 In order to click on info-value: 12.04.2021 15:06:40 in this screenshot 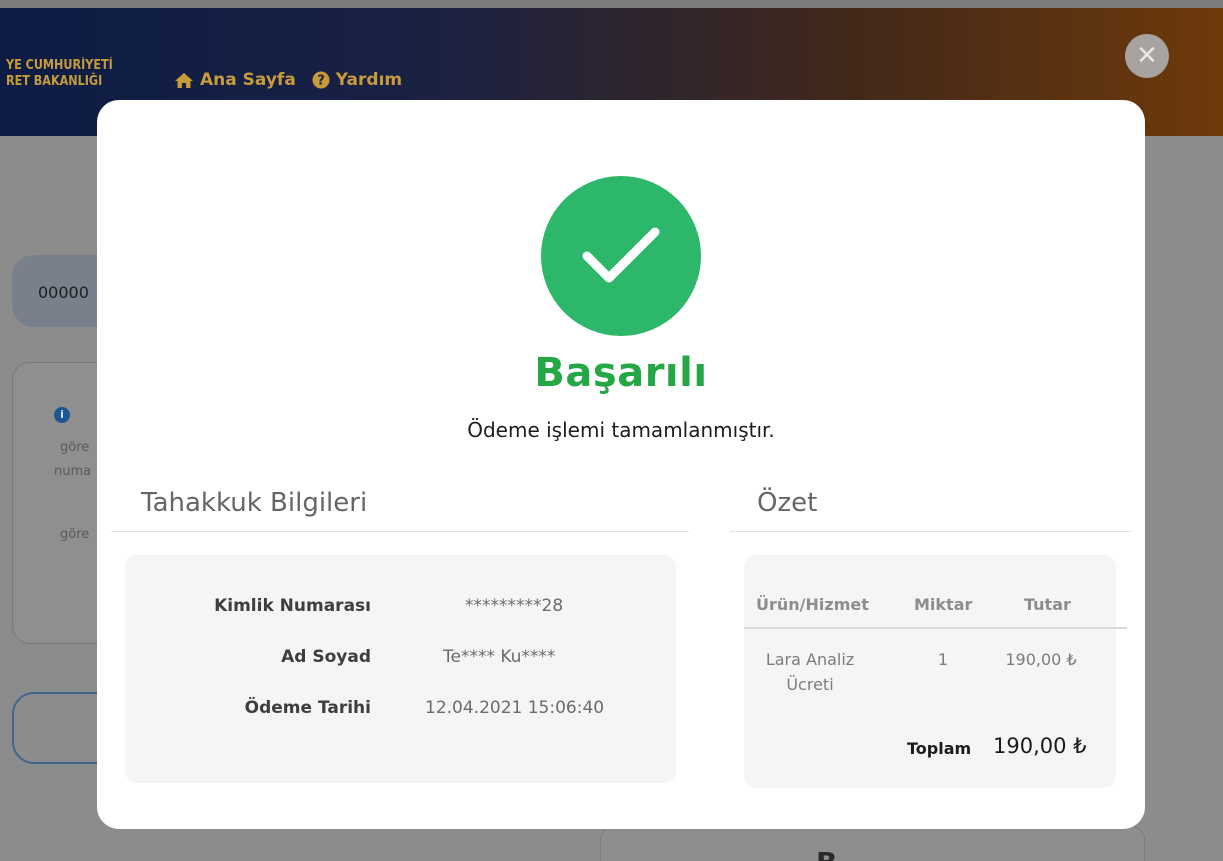, I will do `click(515, 708)`.